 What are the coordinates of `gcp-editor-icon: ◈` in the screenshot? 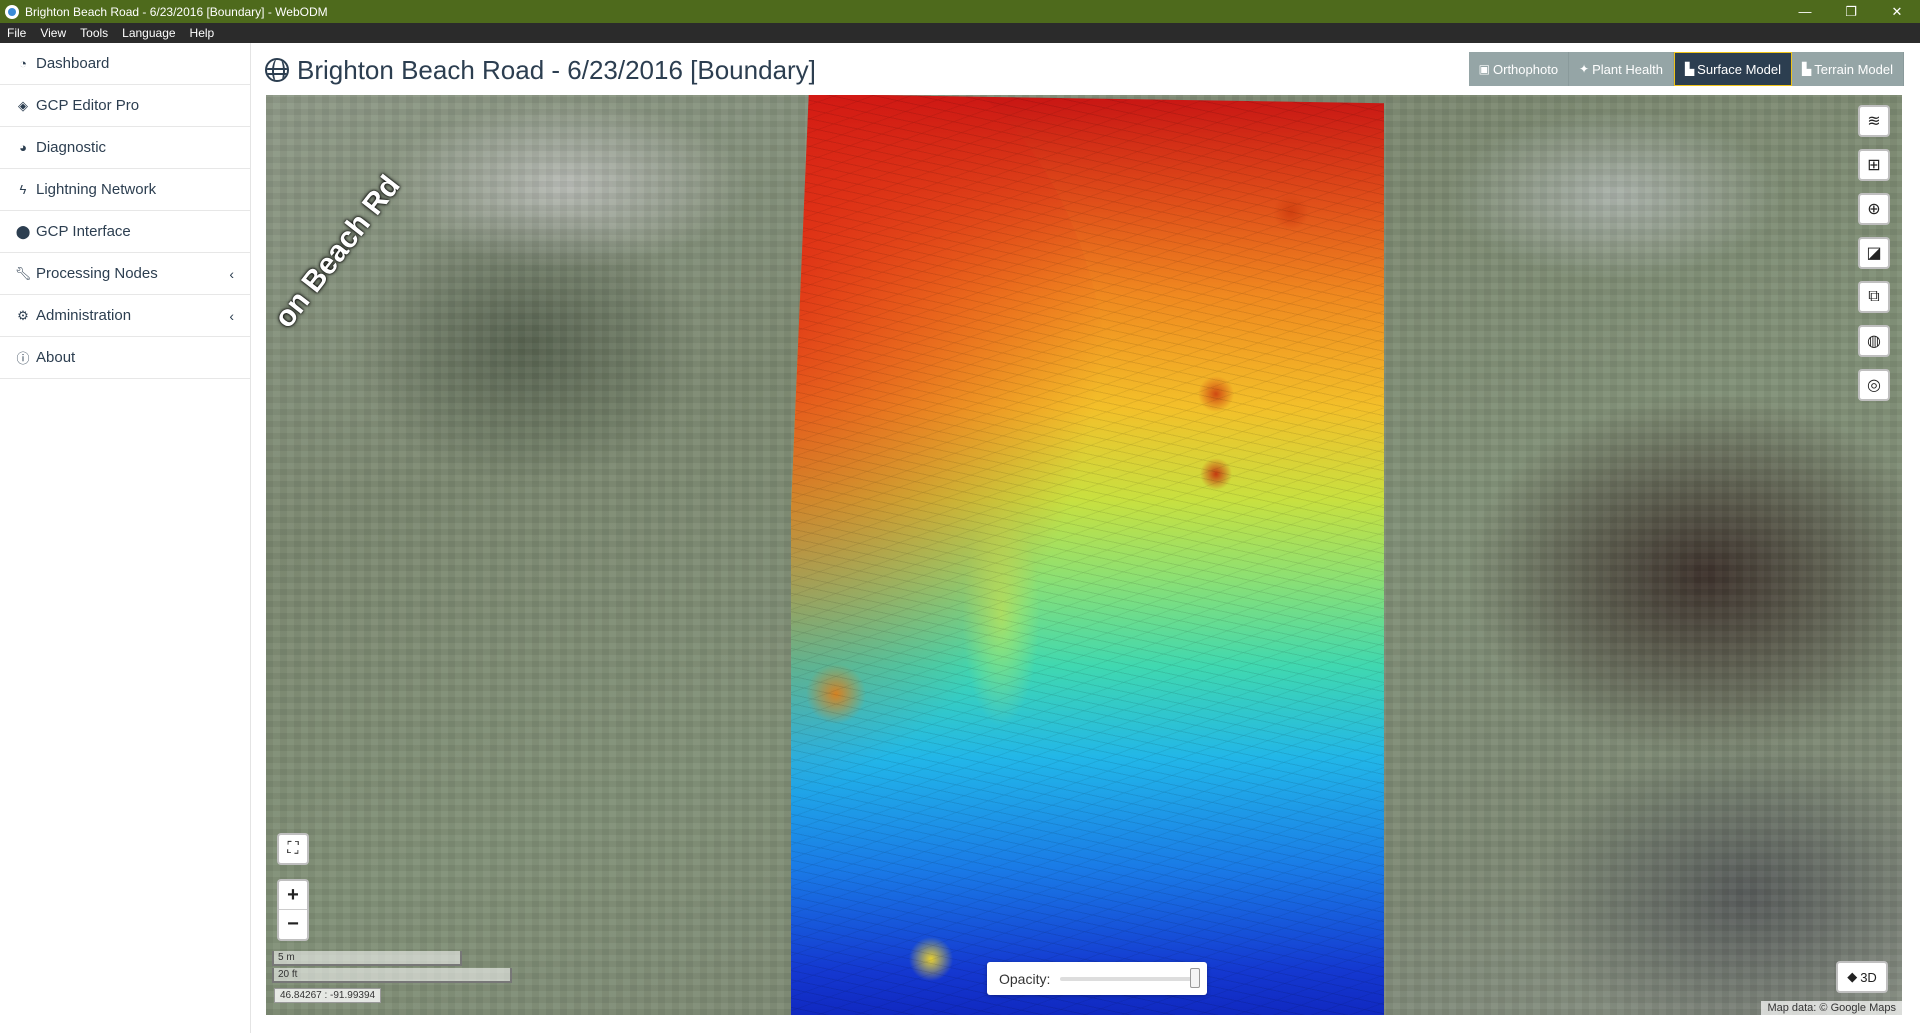 It's located at (23, 105).